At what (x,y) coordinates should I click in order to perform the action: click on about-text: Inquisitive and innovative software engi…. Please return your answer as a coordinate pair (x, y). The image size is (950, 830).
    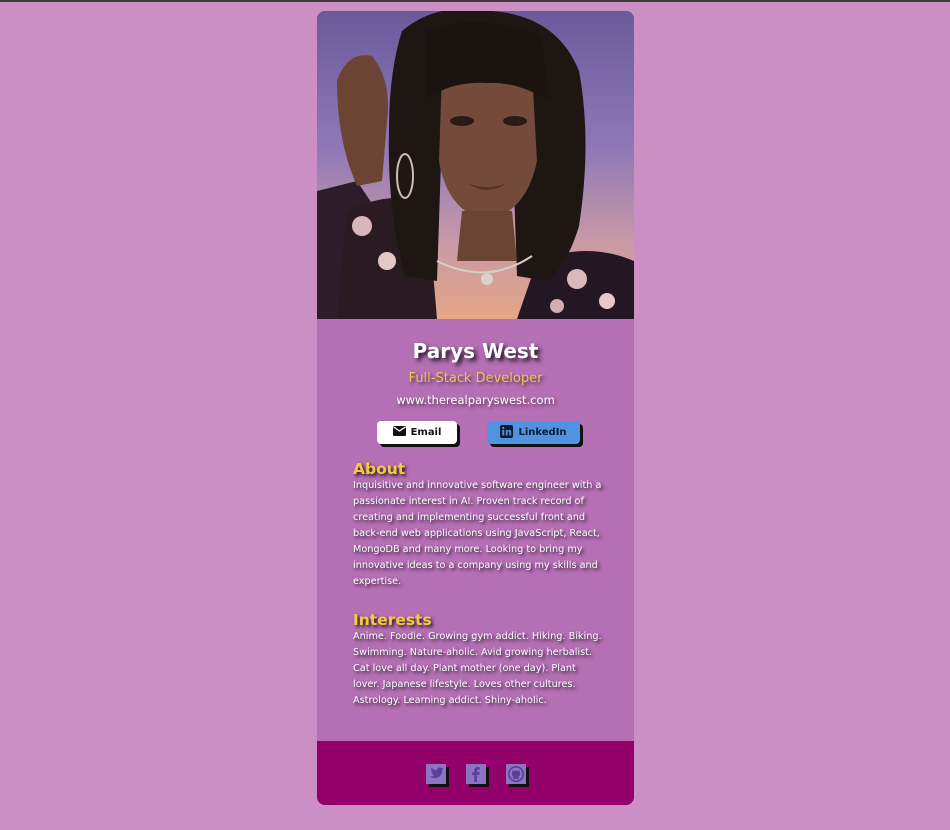
    Looking at the image, I should click on (477, 533).